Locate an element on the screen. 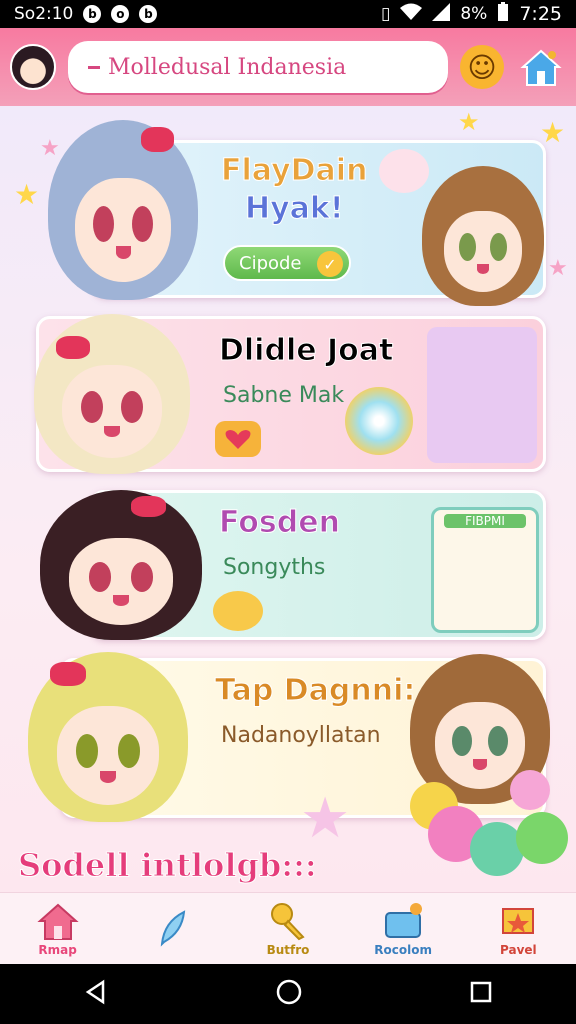 The image size is (576, 1024). card-title-line1: FlayDain is located at coordinates (294, 171).